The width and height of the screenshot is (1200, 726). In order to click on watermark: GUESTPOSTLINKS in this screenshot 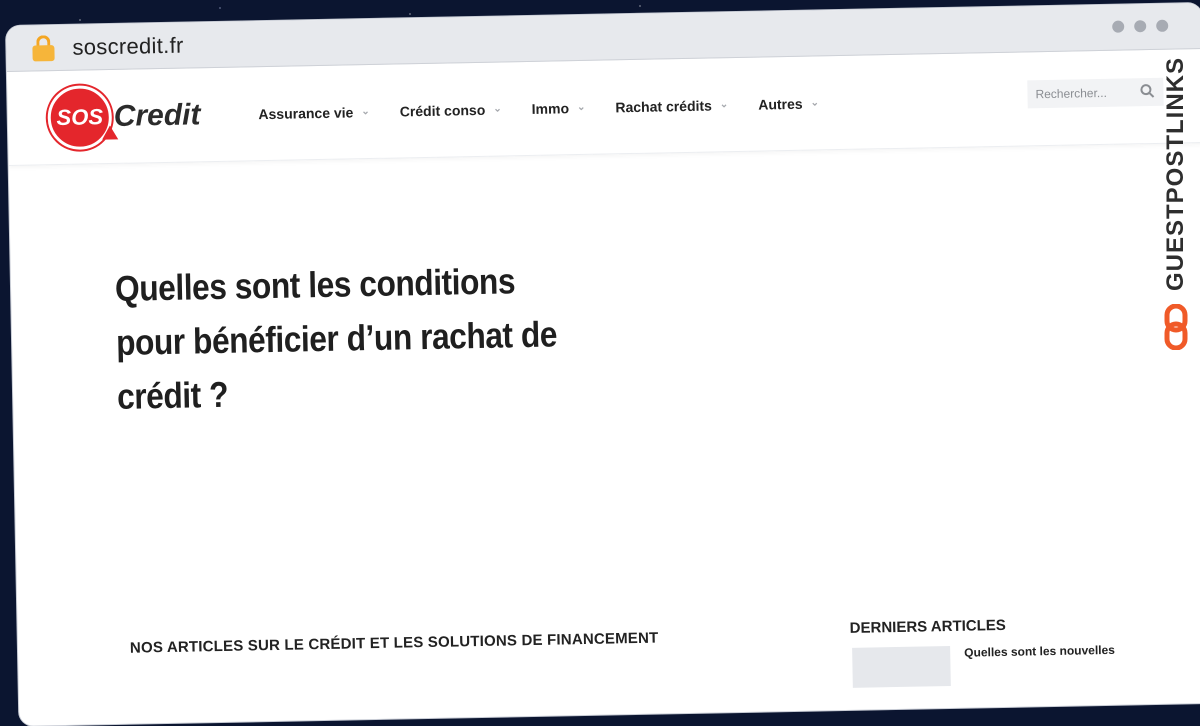, I will do `click(1176, 204)`.